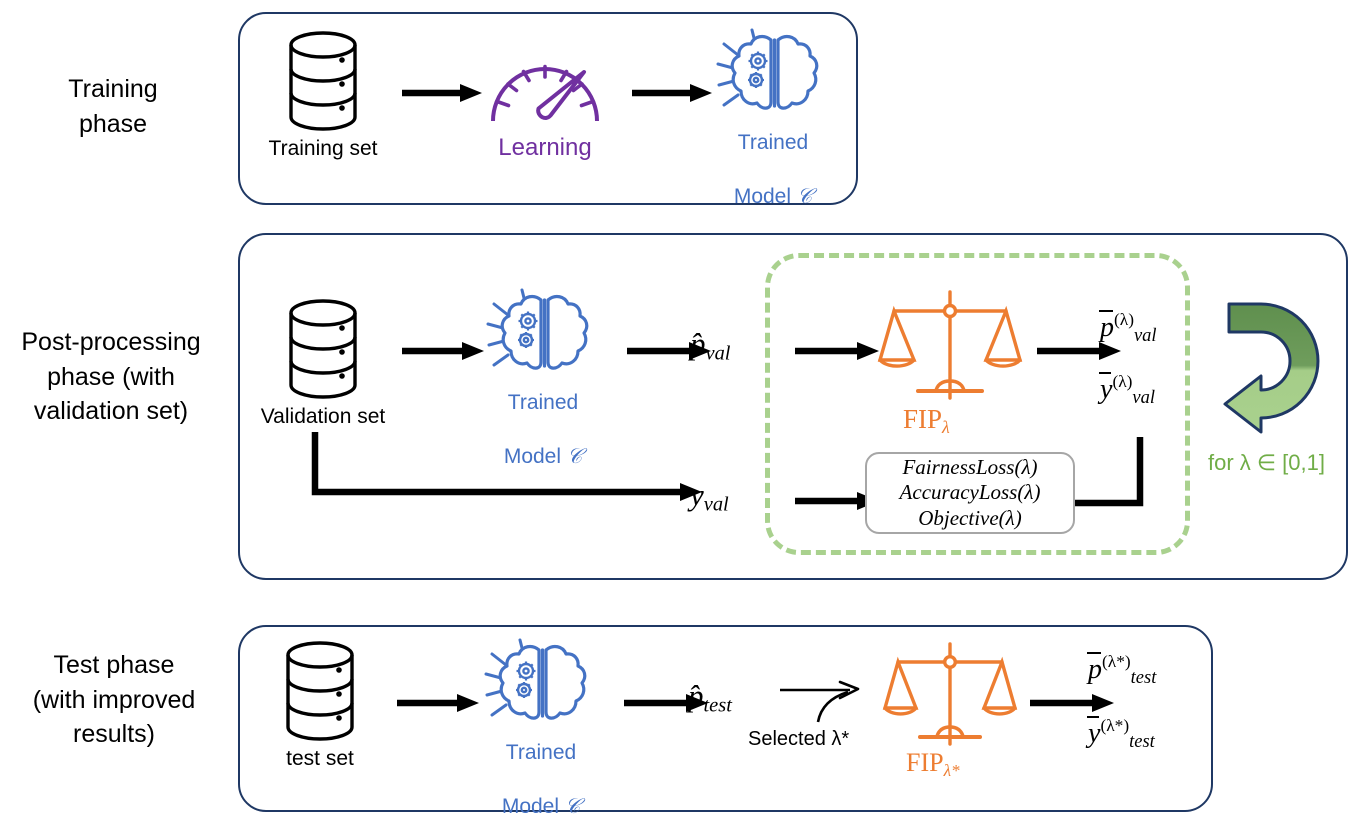 The width and height of the screenshot is (1370, 825). What do you see at coordinates (541, 729) in the screenshot?
I see `trained-model-node-test: Trained Model 𝒞` at bounding box center [541, 729].